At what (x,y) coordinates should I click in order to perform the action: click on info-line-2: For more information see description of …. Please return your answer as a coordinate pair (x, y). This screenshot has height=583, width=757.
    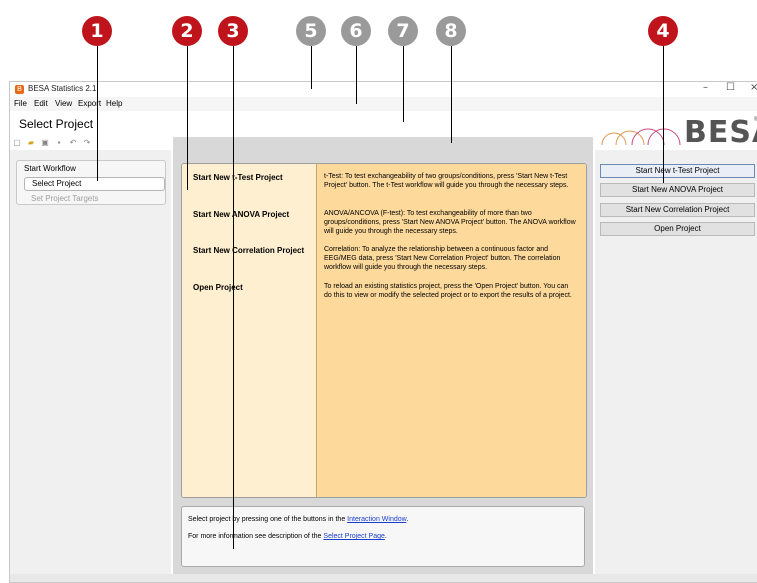
    Looking at the image, I should click on (287, 536).